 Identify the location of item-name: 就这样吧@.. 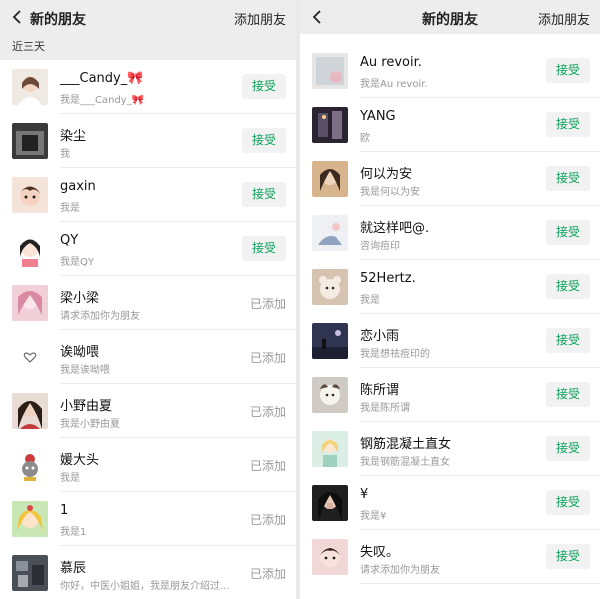
(395, 228).